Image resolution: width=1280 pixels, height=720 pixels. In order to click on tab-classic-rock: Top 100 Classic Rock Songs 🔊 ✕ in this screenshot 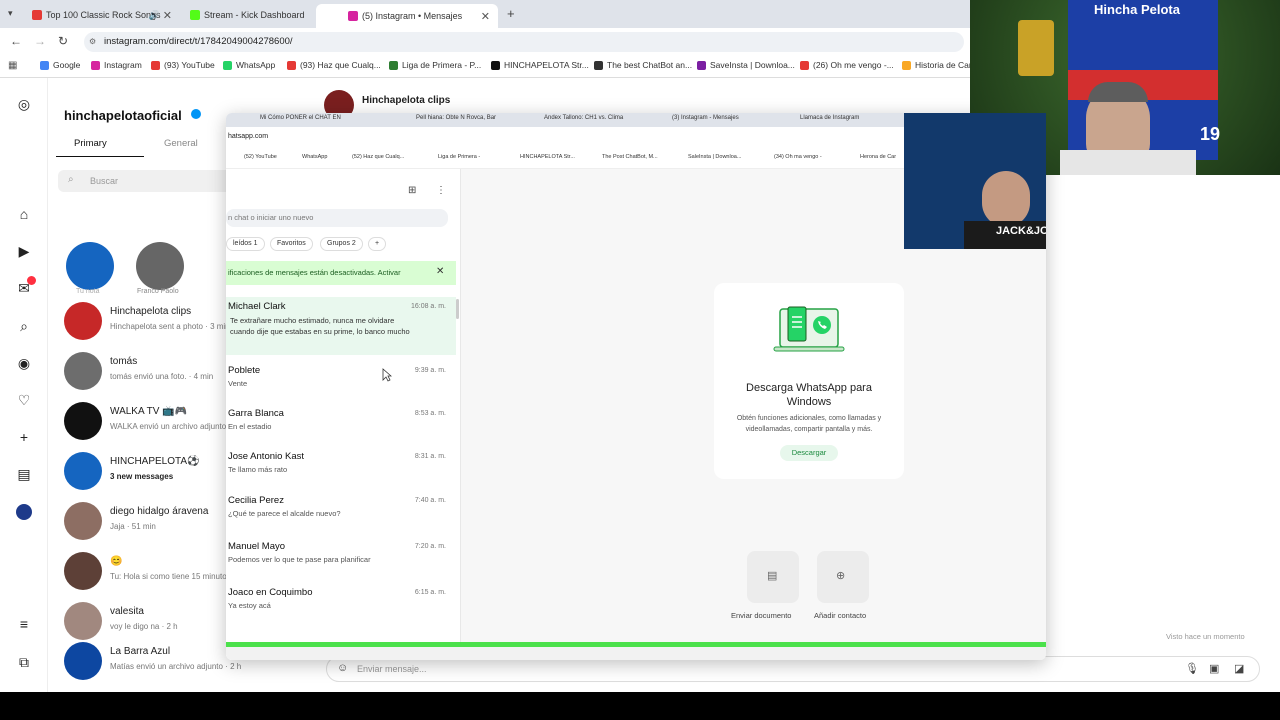, I will do `click(90, 15)`.